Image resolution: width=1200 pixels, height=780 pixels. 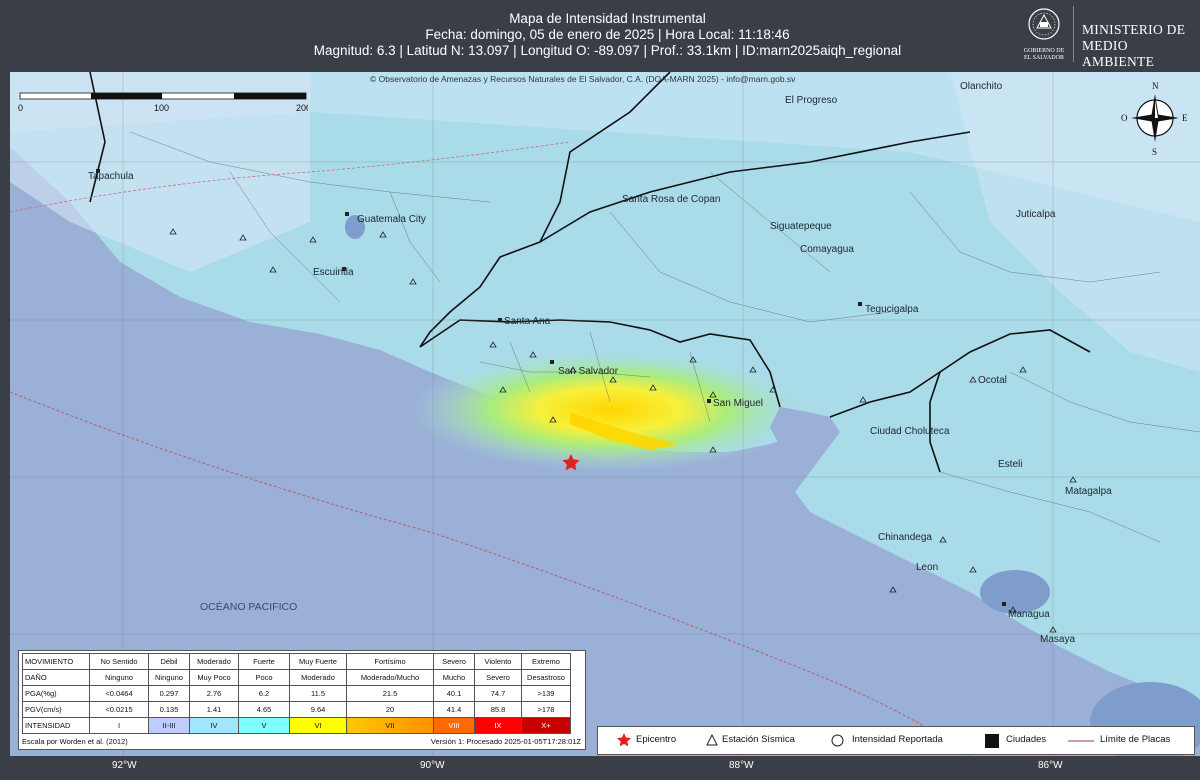 I want to click on logo-caption: GOBIERNO DE EL SALVADOR, so click(x=1044, y=54).